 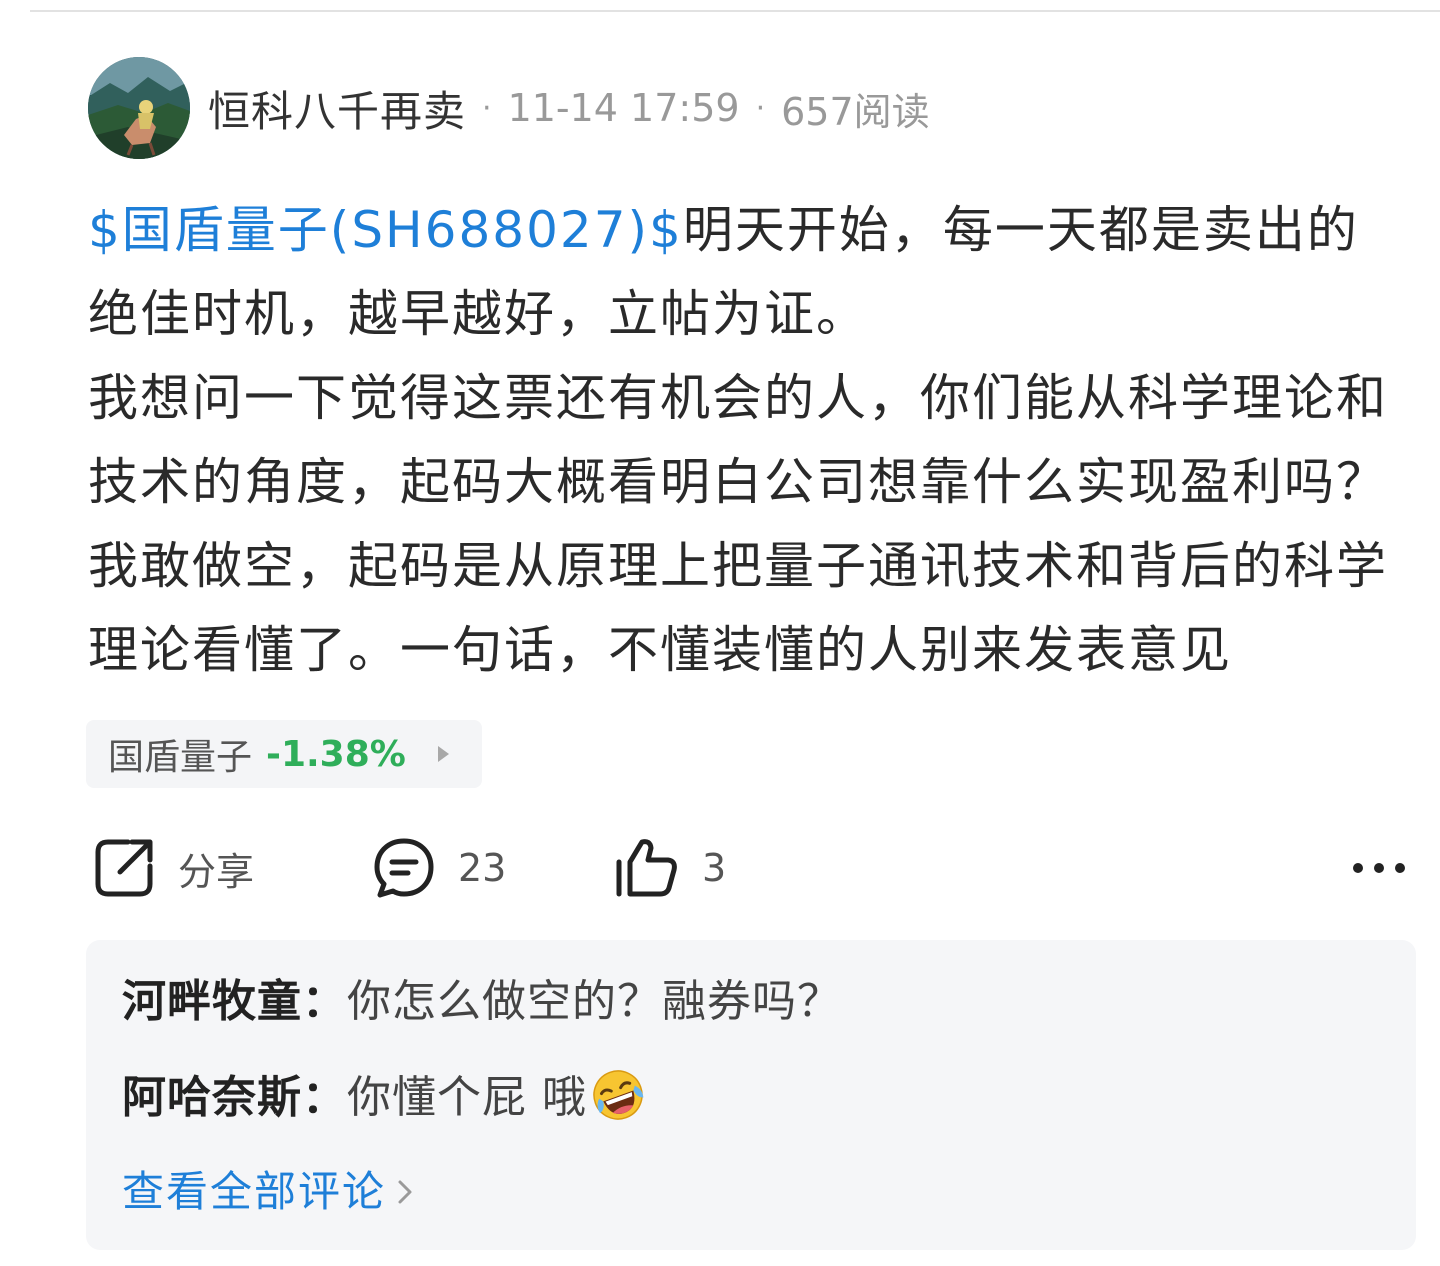 I want to click on comment-text: 你怎么做空的？融券吗？, so click(x=594, y=1001).